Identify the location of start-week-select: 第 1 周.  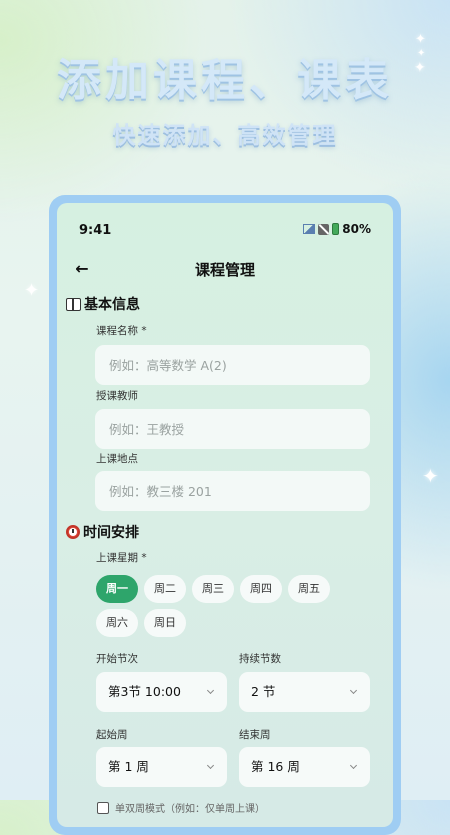
(161, 767).